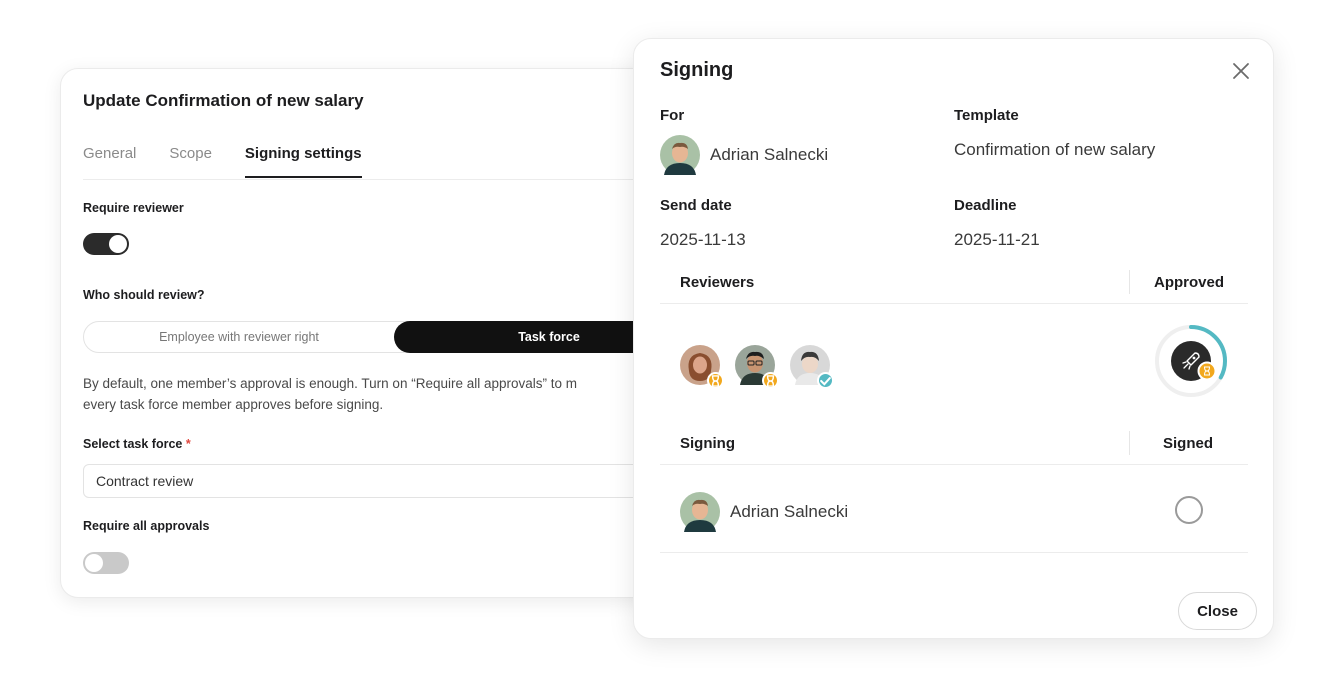 The height and width of the screenshot is (677, 1335). Describe the element at coordinates (144, 295) in the screenshot. I see `who-should-review-label: Who should review?` at that location.